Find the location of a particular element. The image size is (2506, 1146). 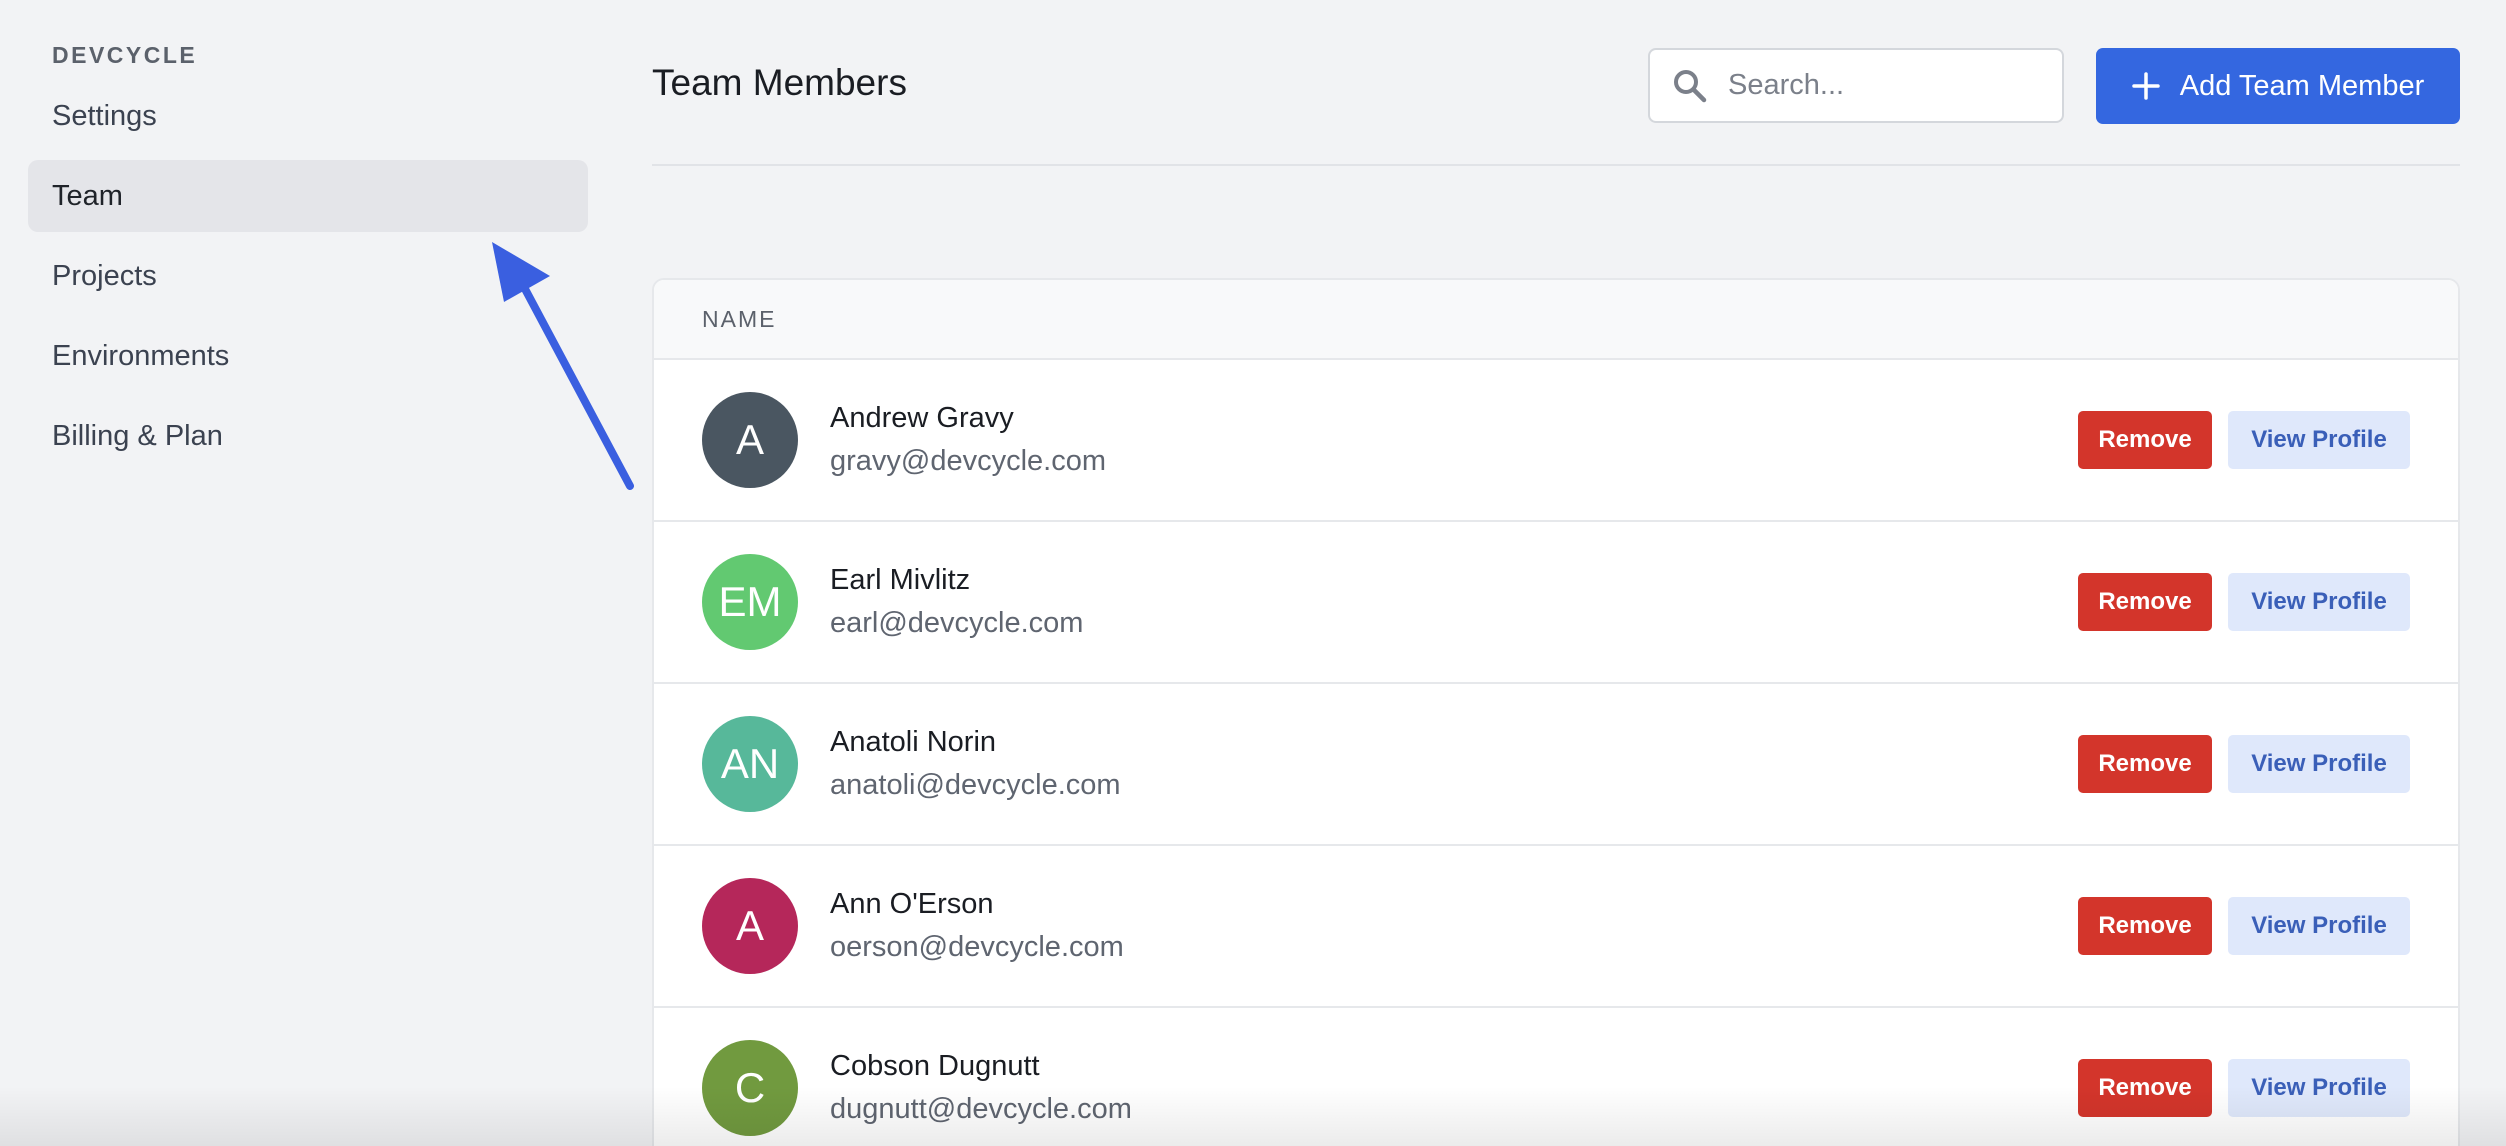

add-team-member-label: Add Team Member is located at coordinates (2302, 85).